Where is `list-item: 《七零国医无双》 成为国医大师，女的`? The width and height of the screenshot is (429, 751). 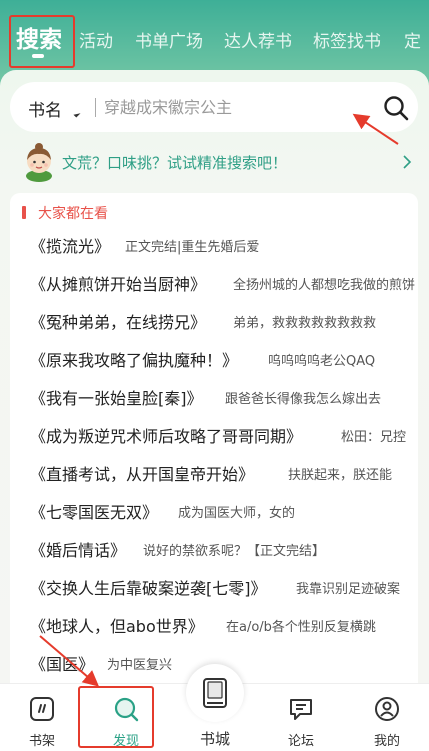 list-item: 《七零国医无双》 成为国医大师，女的 is located at coordinates (214, 510).